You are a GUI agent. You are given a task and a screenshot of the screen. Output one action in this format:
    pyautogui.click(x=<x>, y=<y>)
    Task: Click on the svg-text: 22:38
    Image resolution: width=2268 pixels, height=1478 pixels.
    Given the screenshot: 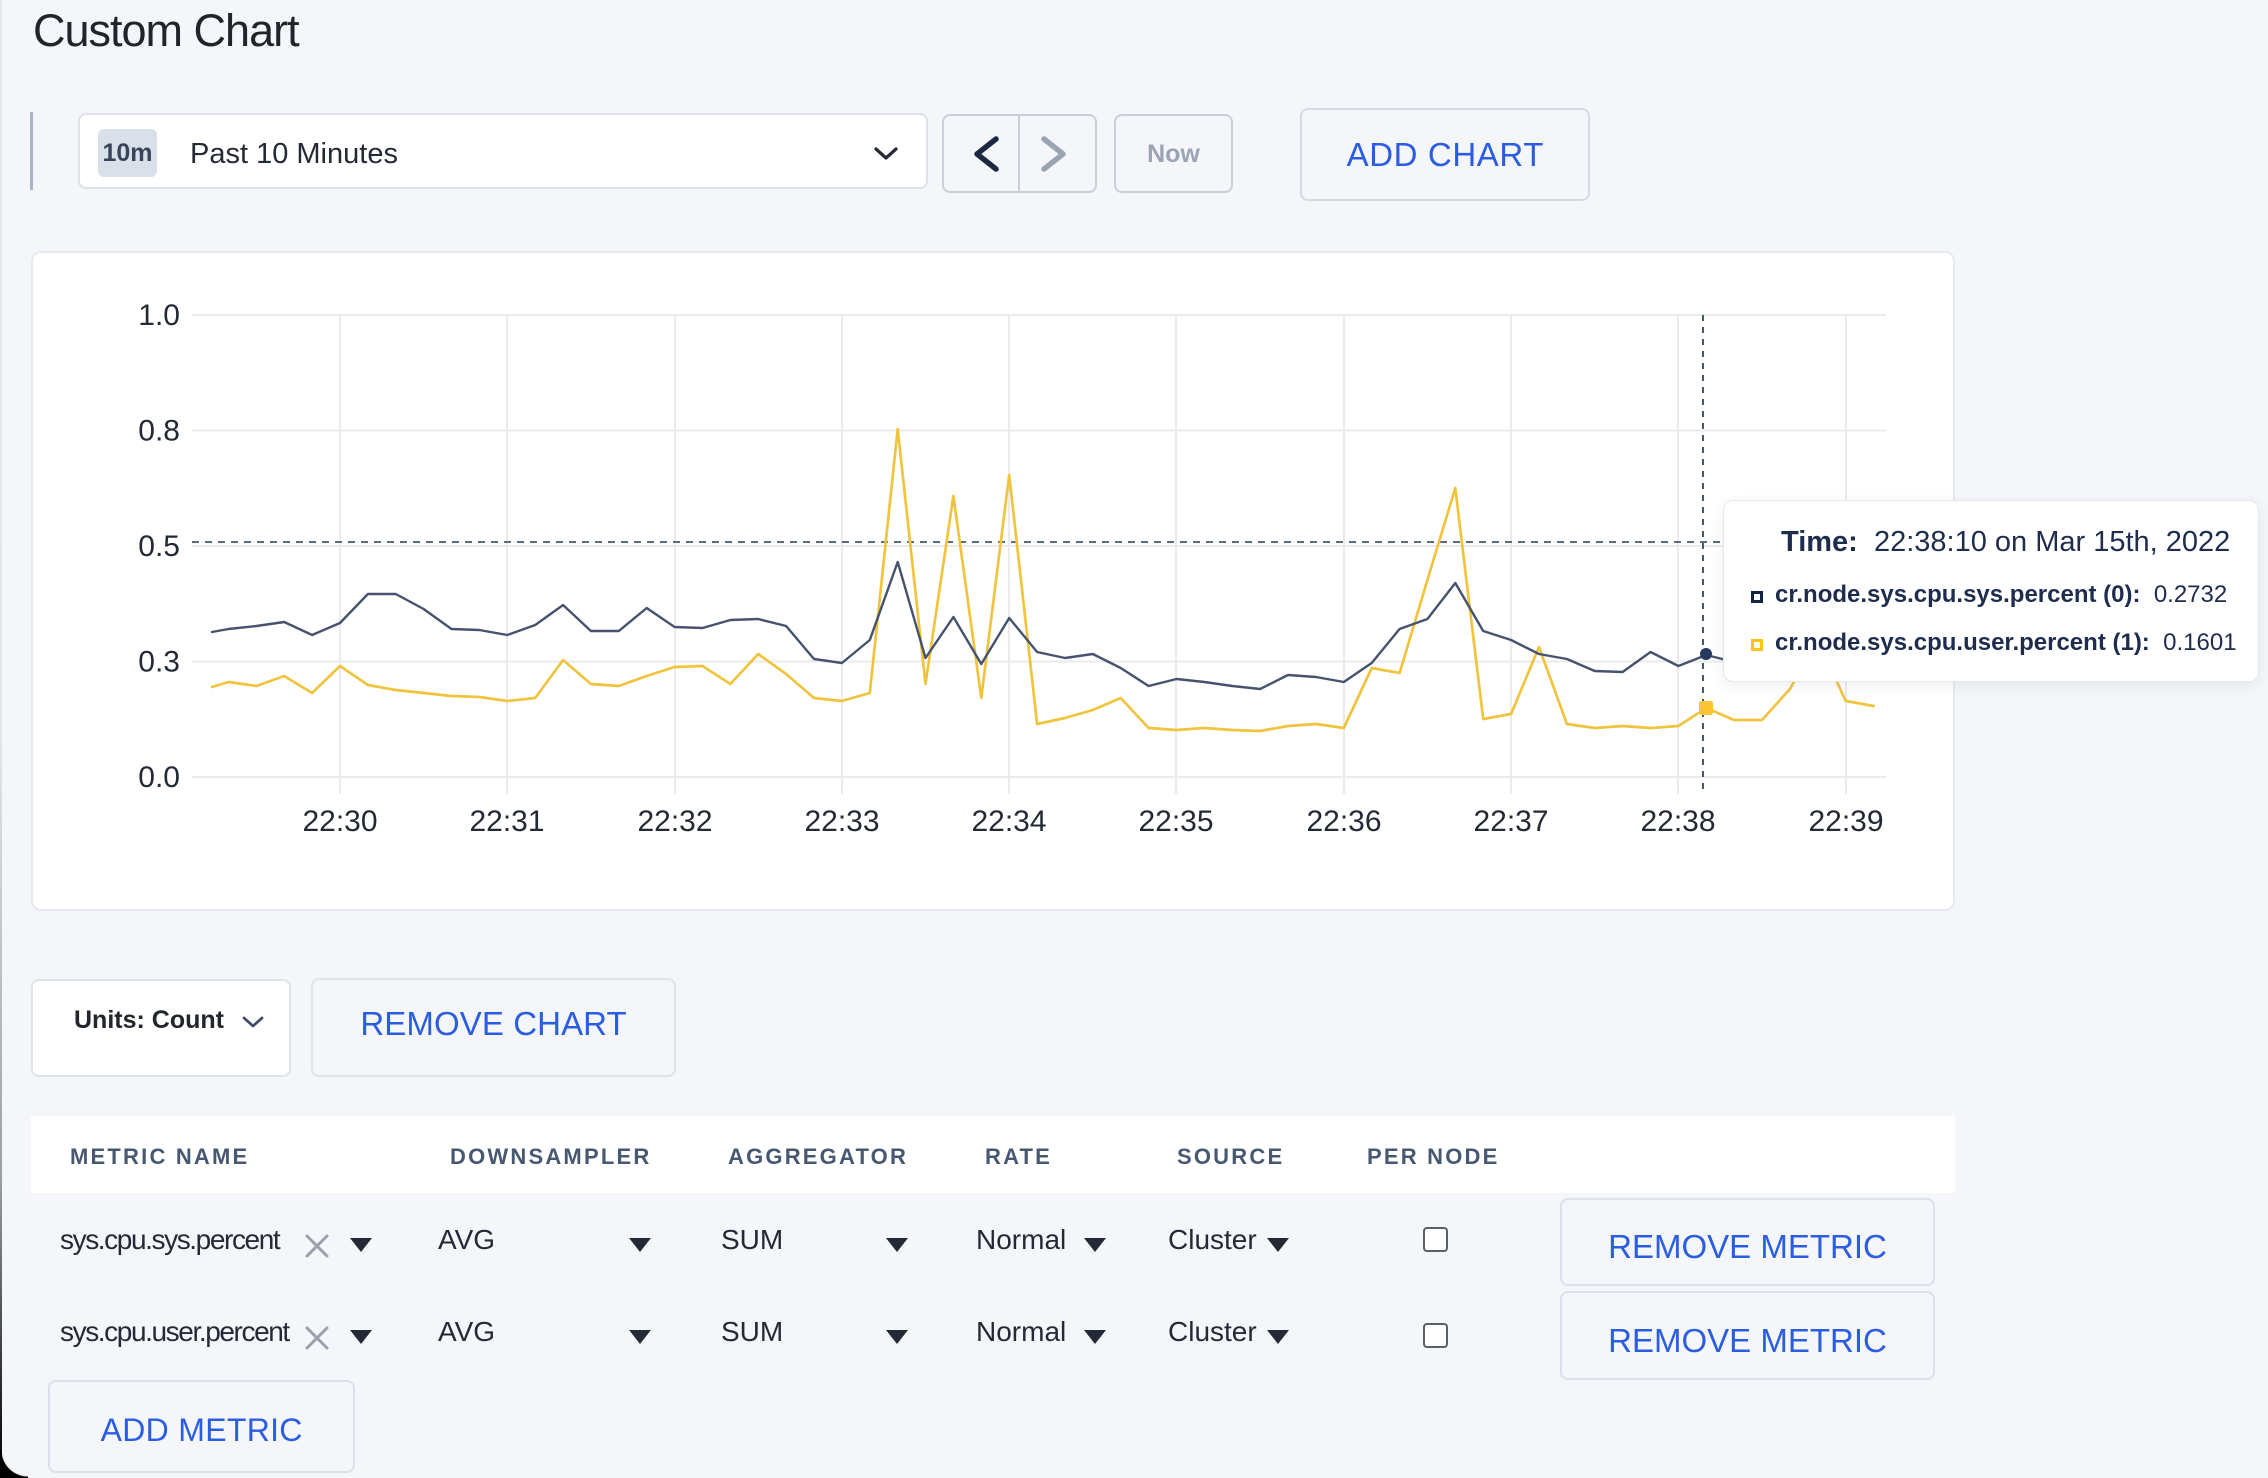 What is the action you would take?
    pyautogui.click(x=1677, y=821)
    